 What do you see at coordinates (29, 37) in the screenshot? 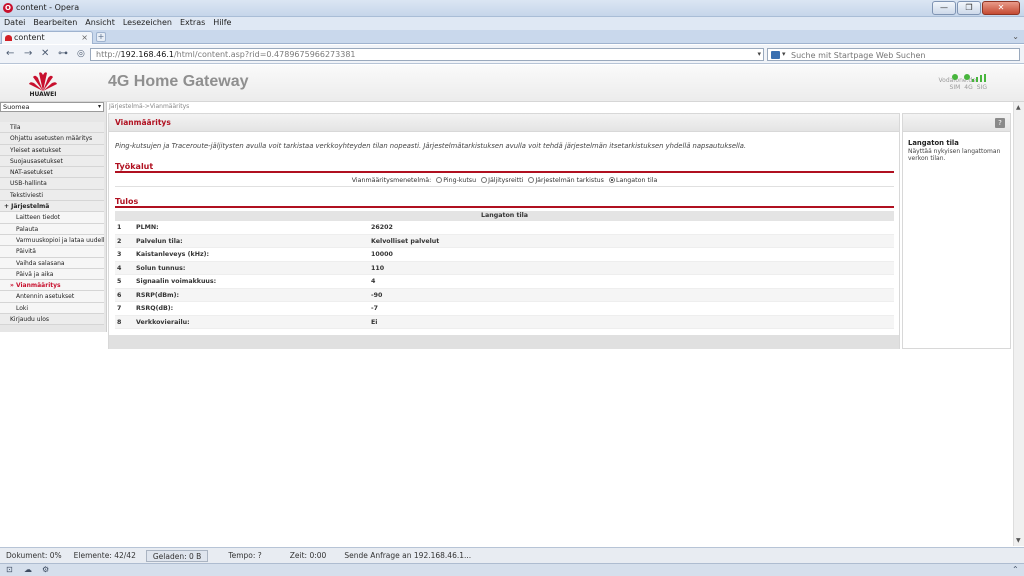
I see `tab-label: content` at bounding box center [29, 37].